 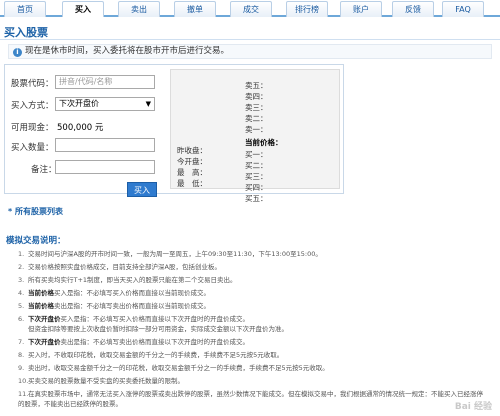 I want to click on sell4-label: 卖四：, so click(x=256, y=96).